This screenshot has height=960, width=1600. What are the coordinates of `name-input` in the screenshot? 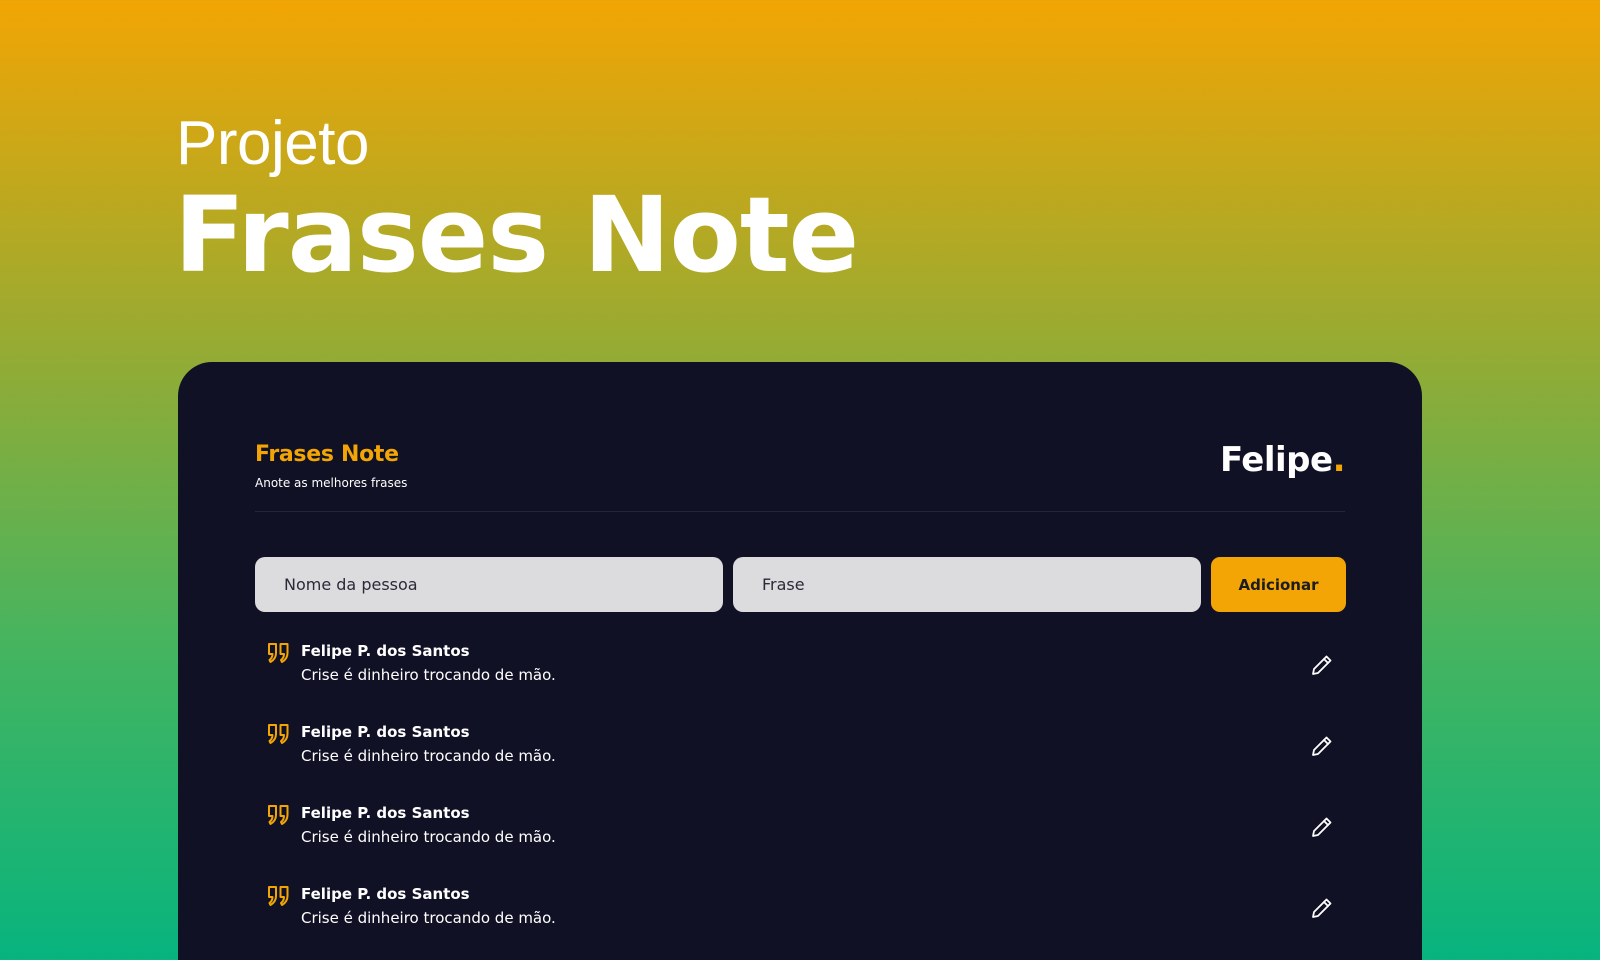 It's located at (489, 584).